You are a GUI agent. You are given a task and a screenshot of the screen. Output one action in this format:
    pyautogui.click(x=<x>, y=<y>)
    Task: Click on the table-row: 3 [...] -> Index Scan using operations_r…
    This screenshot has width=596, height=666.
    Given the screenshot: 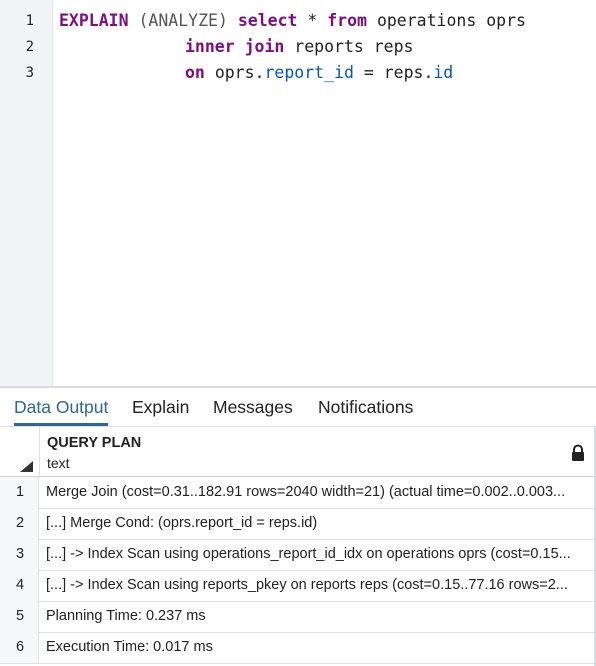 What is the action you would take?
    pyautogui.click(x=297, y=555)
    